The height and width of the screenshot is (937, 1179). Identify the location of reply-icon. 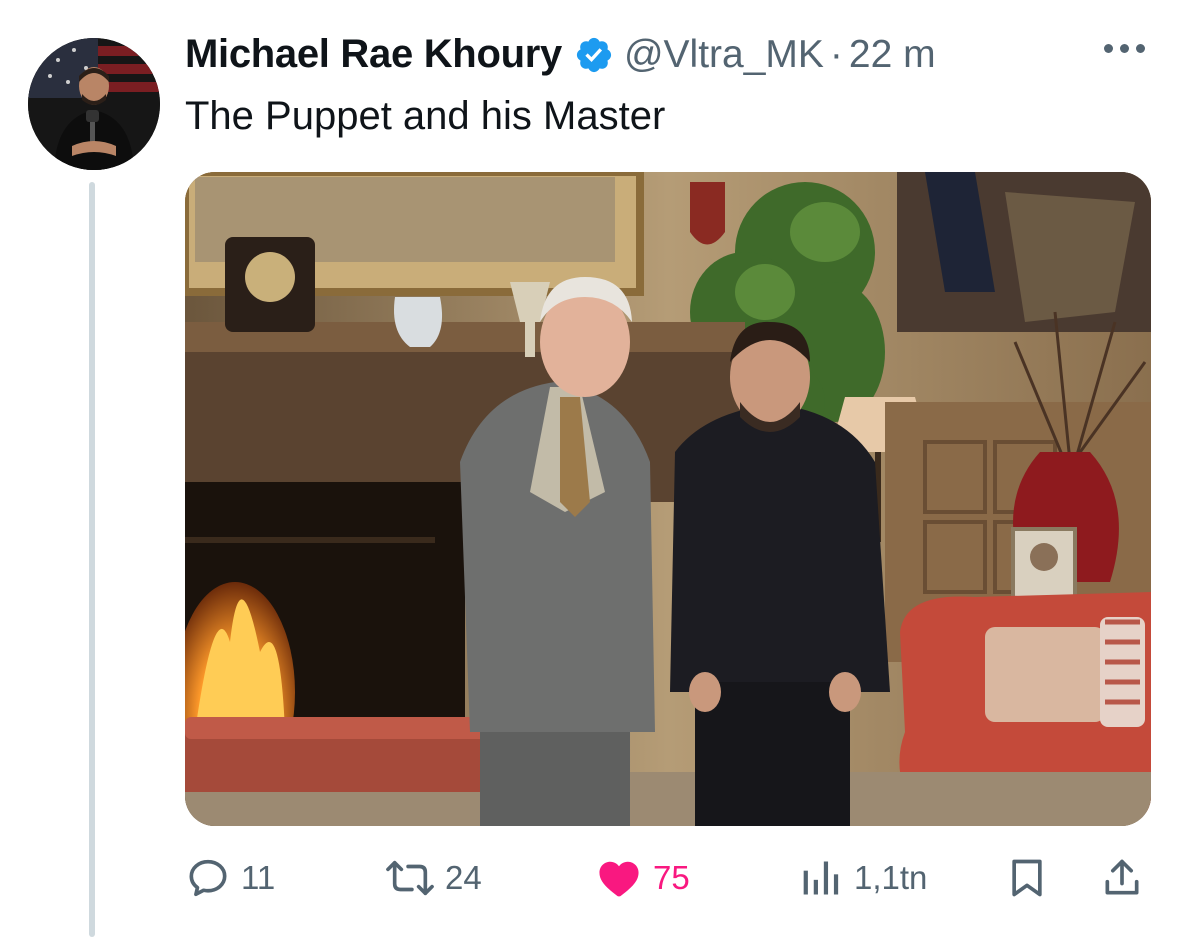
(208, 878).